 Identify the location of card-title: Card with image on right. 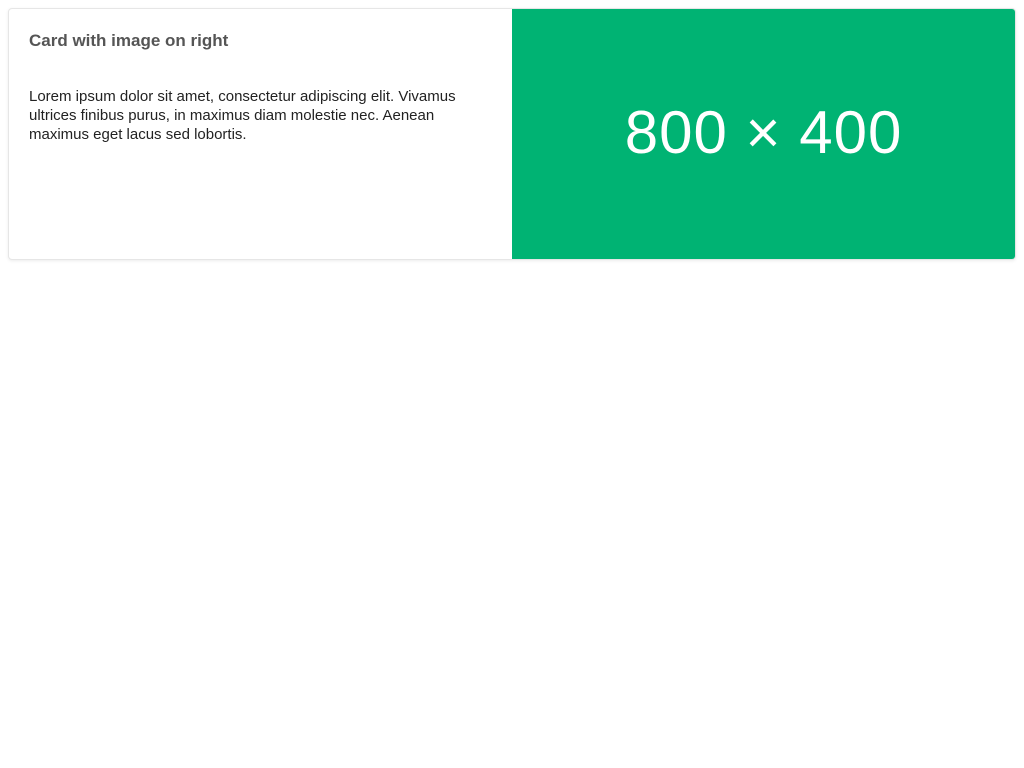
(129, 40).